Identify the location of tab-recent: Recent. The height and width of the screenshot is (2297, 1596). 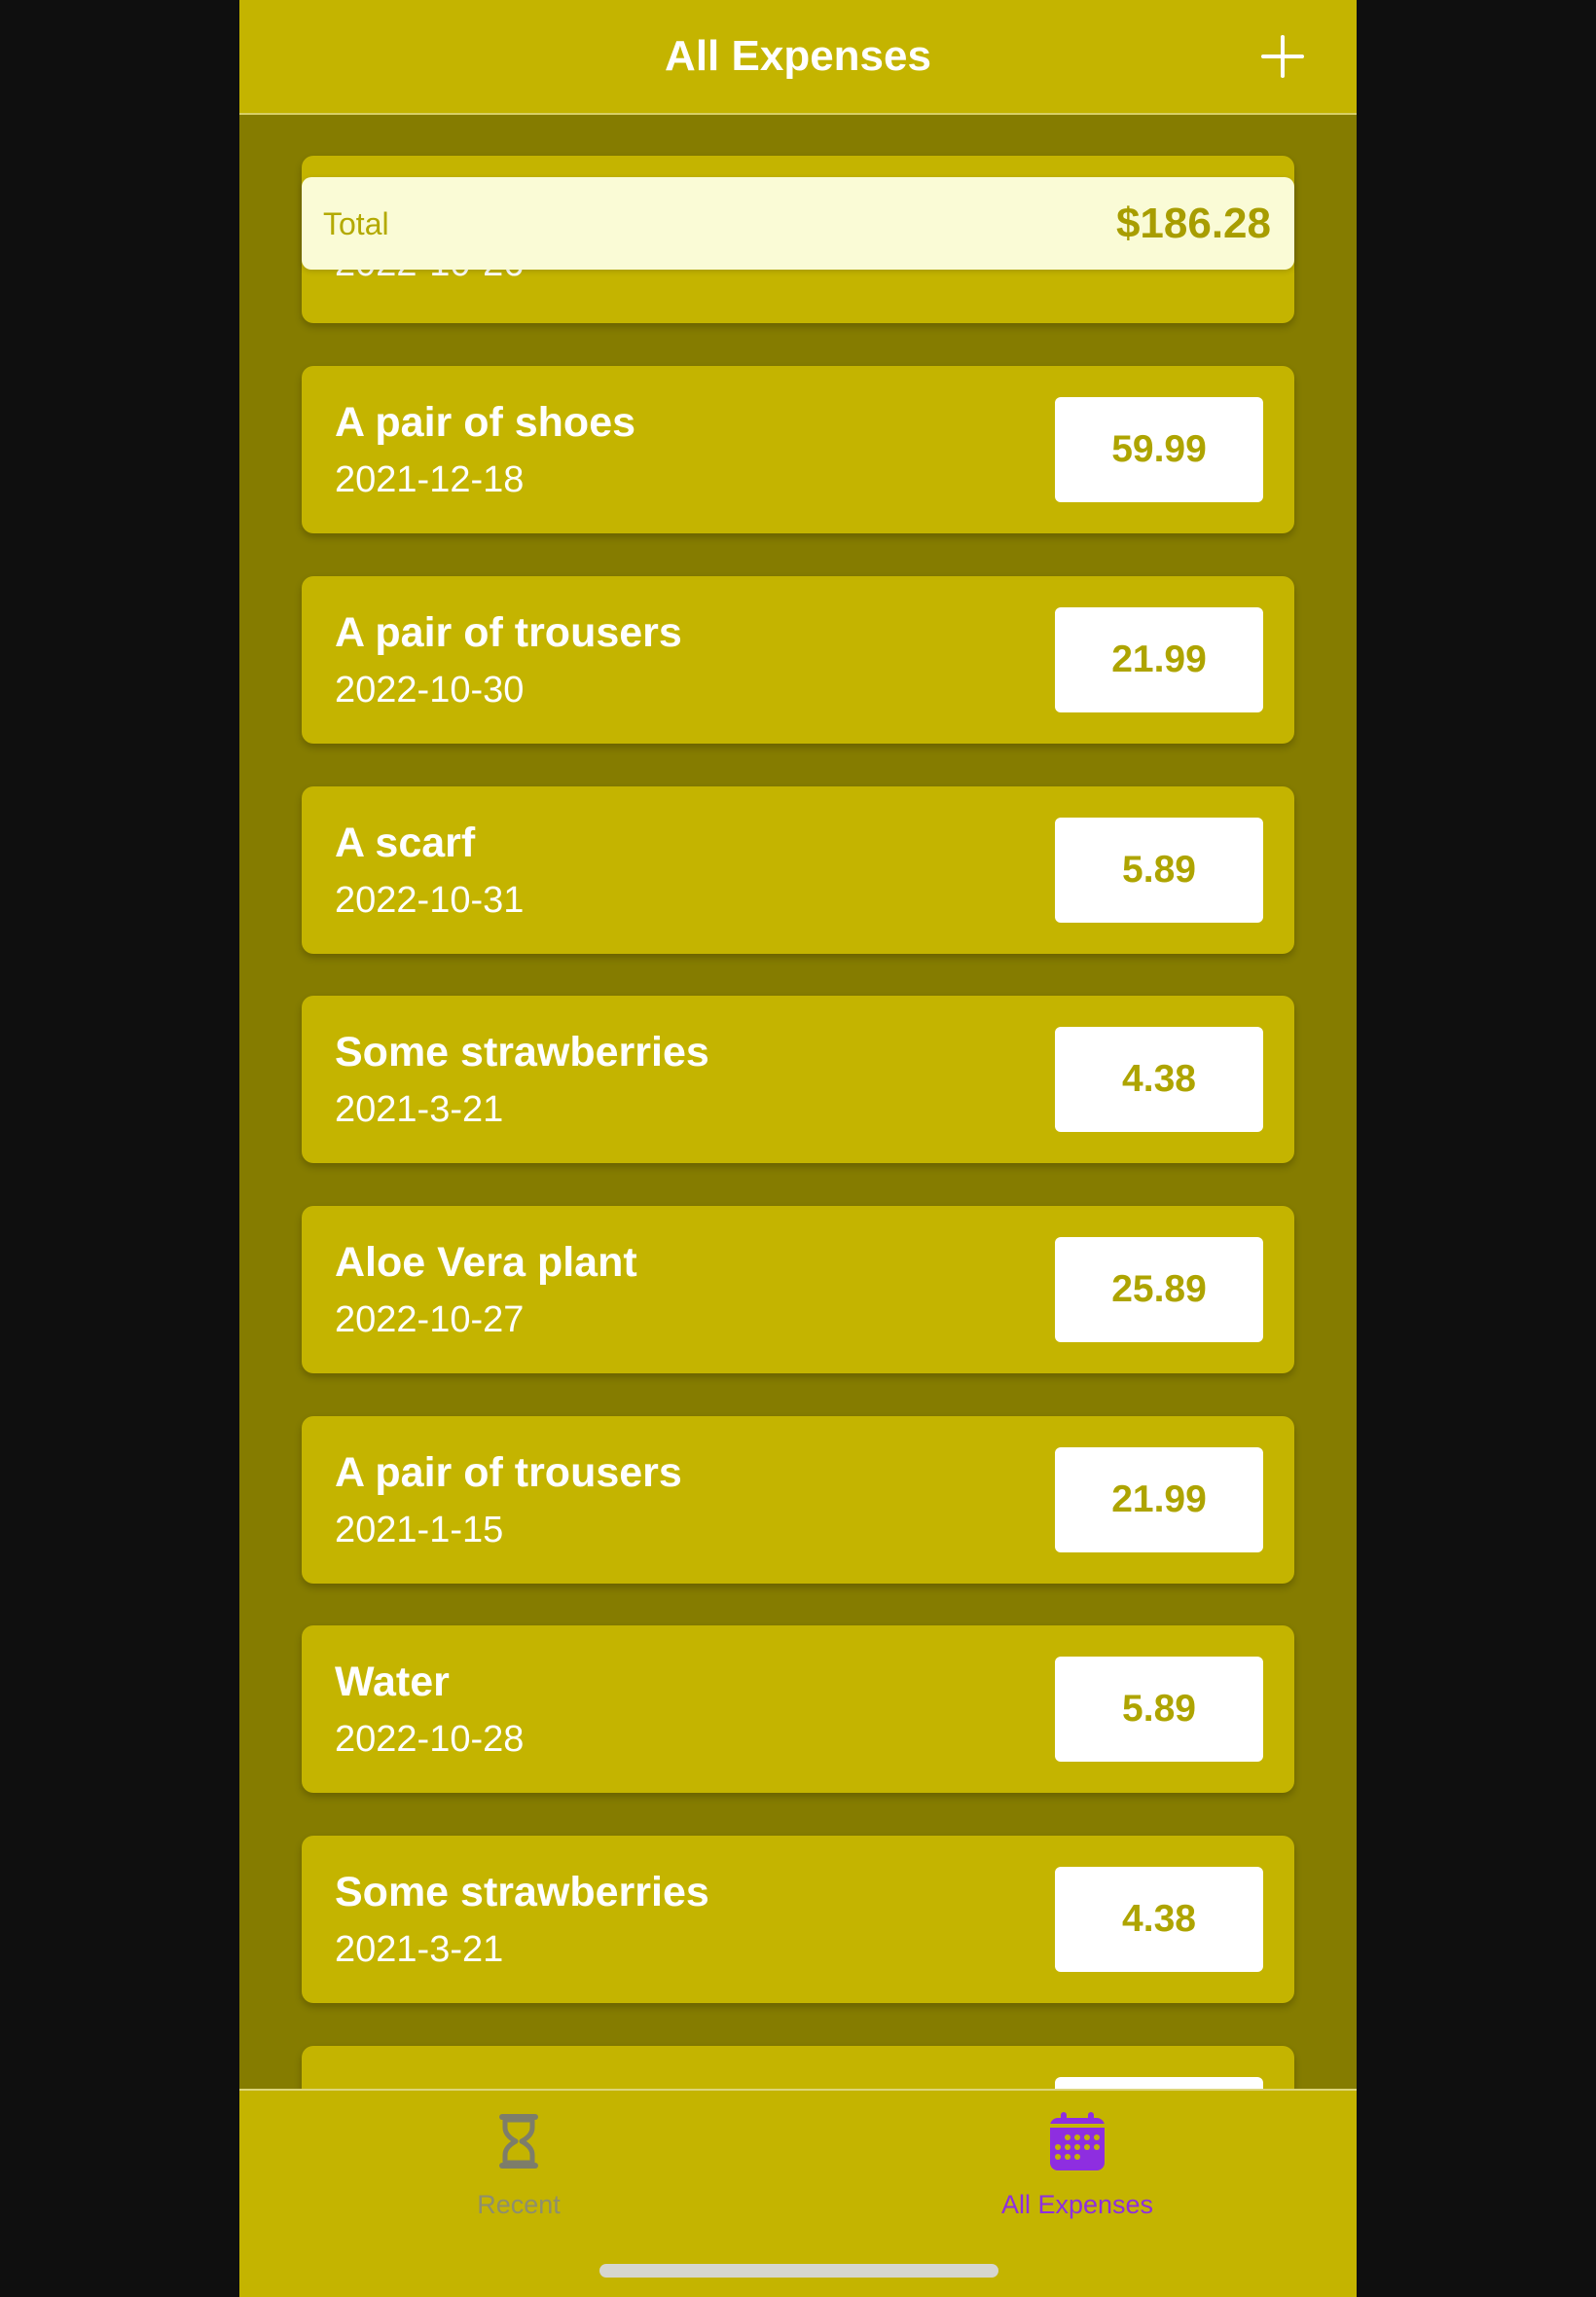
(518, 2164).